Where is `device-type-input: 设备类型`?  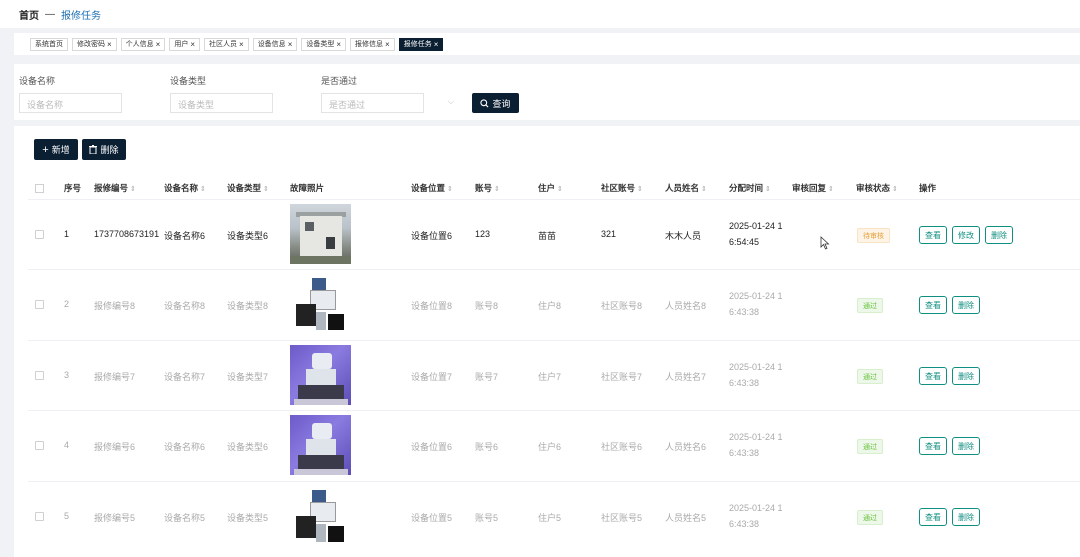 device-type-input: 设备类型 is located at coordinates (221, 103).